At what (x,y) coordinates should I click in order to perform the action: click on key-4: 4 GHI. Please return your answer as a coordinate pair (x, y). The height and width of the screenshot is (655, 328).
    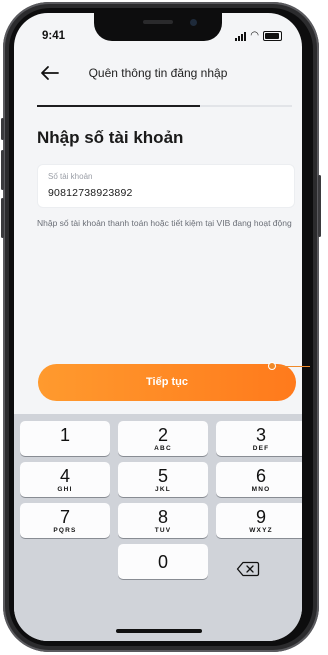
    Looking at the image, I should click on (65, 479).